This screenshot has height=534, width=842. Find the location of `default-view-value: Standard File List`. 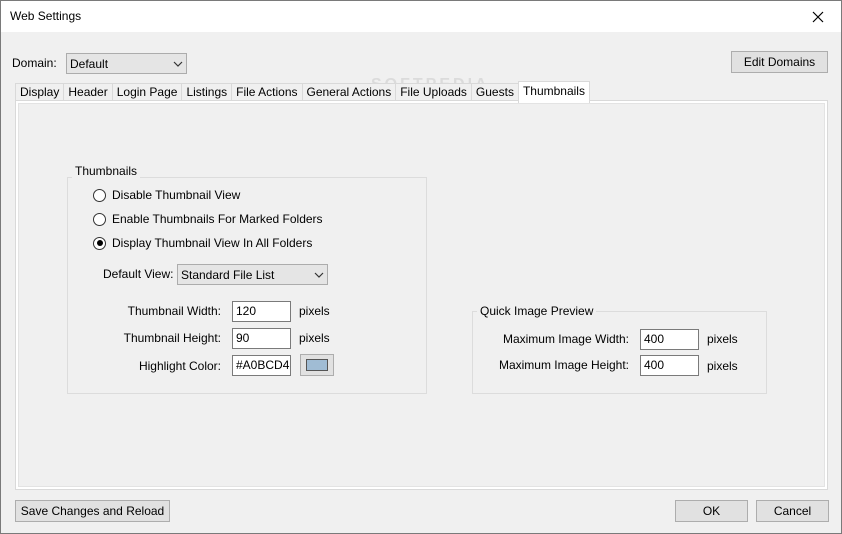

default-view-value: Standard File List is located at coordinates (228, 274).